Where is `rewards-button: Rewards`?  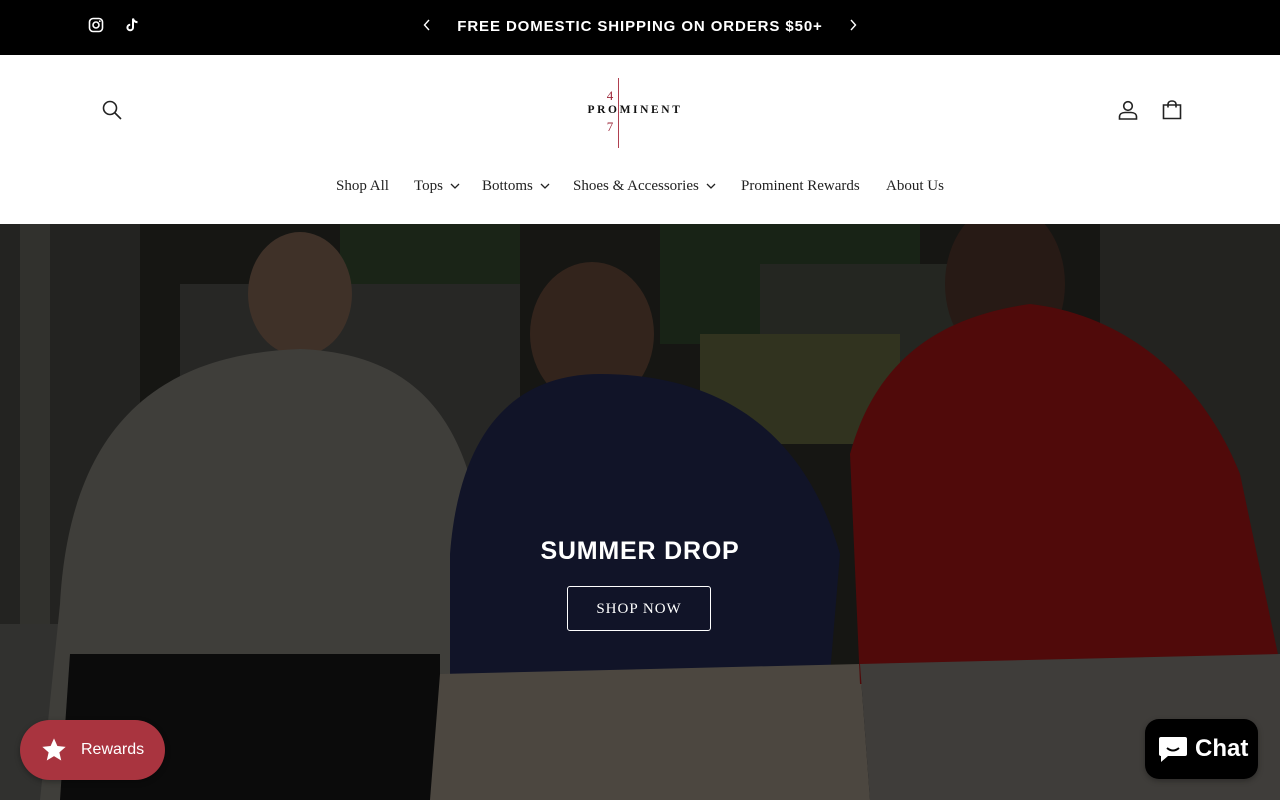
rewards-button: Rewards is located at coordinates (92, 750).